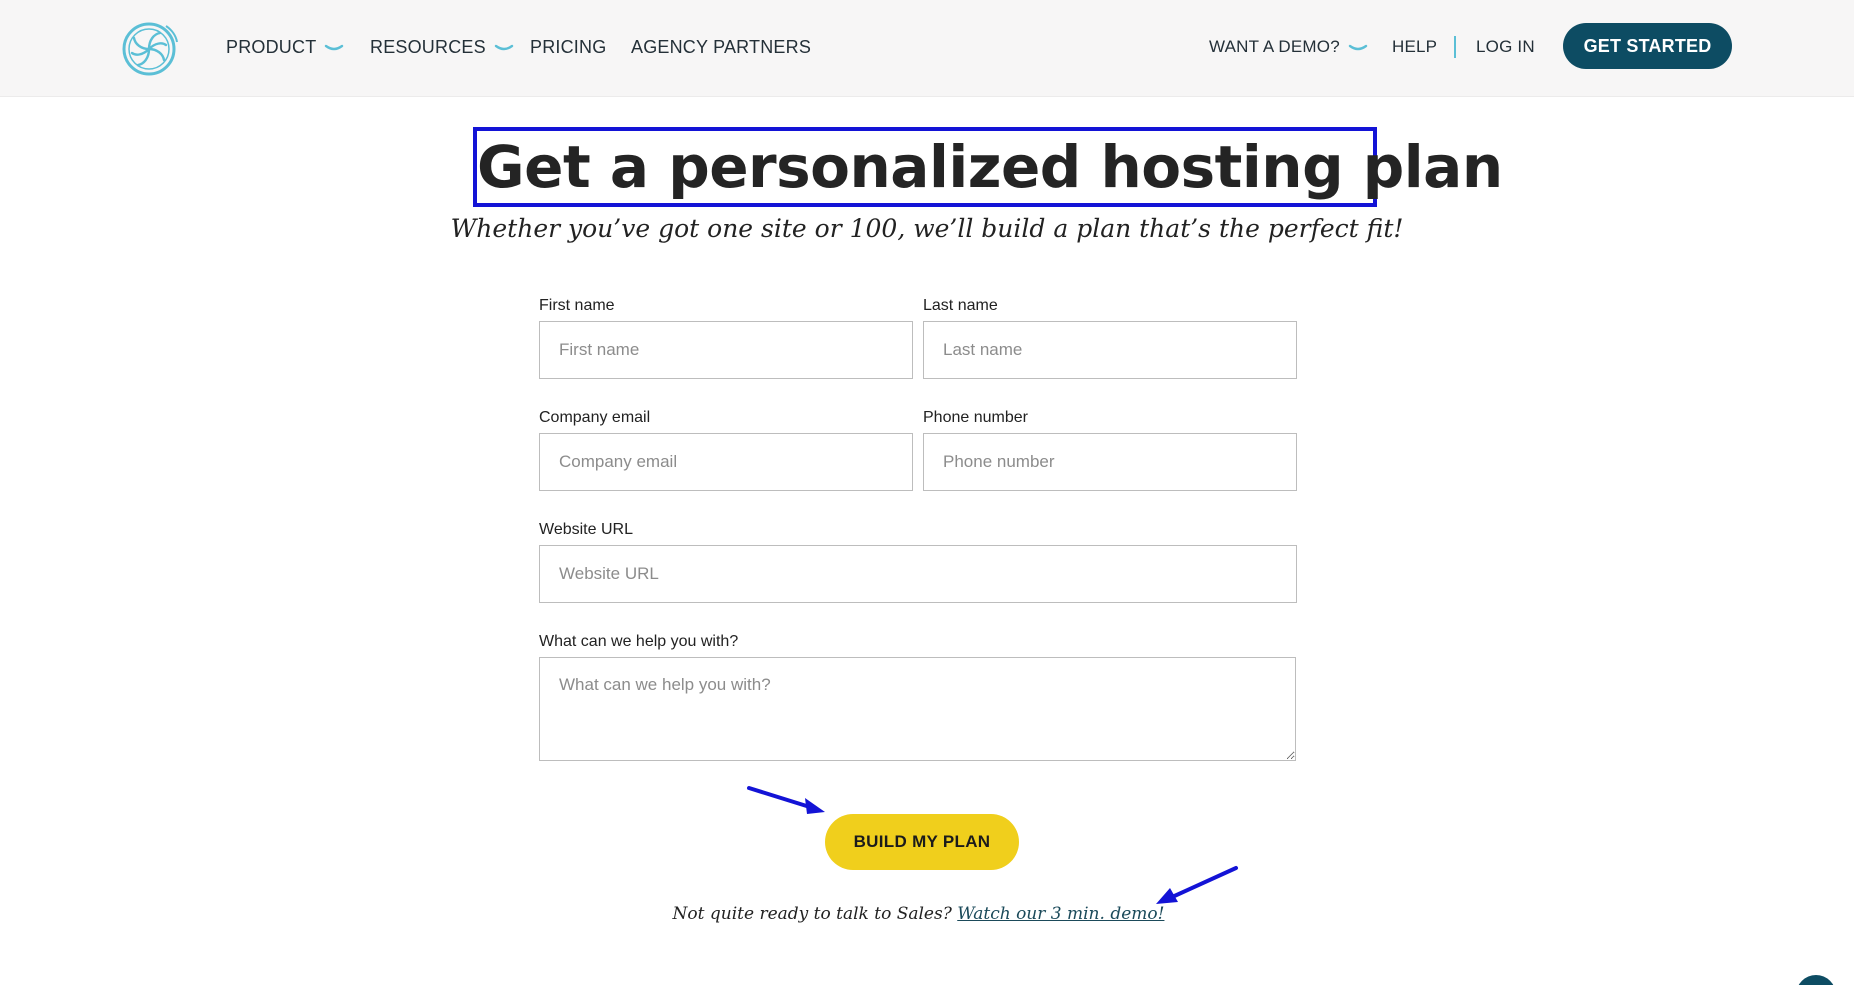 Image resolution: width=1854 pixels, height=985 pixels. What do you see at coordinates (917, 709) in the screenshot?
I see `help-text-textarea` at bounding box center [917, 709].